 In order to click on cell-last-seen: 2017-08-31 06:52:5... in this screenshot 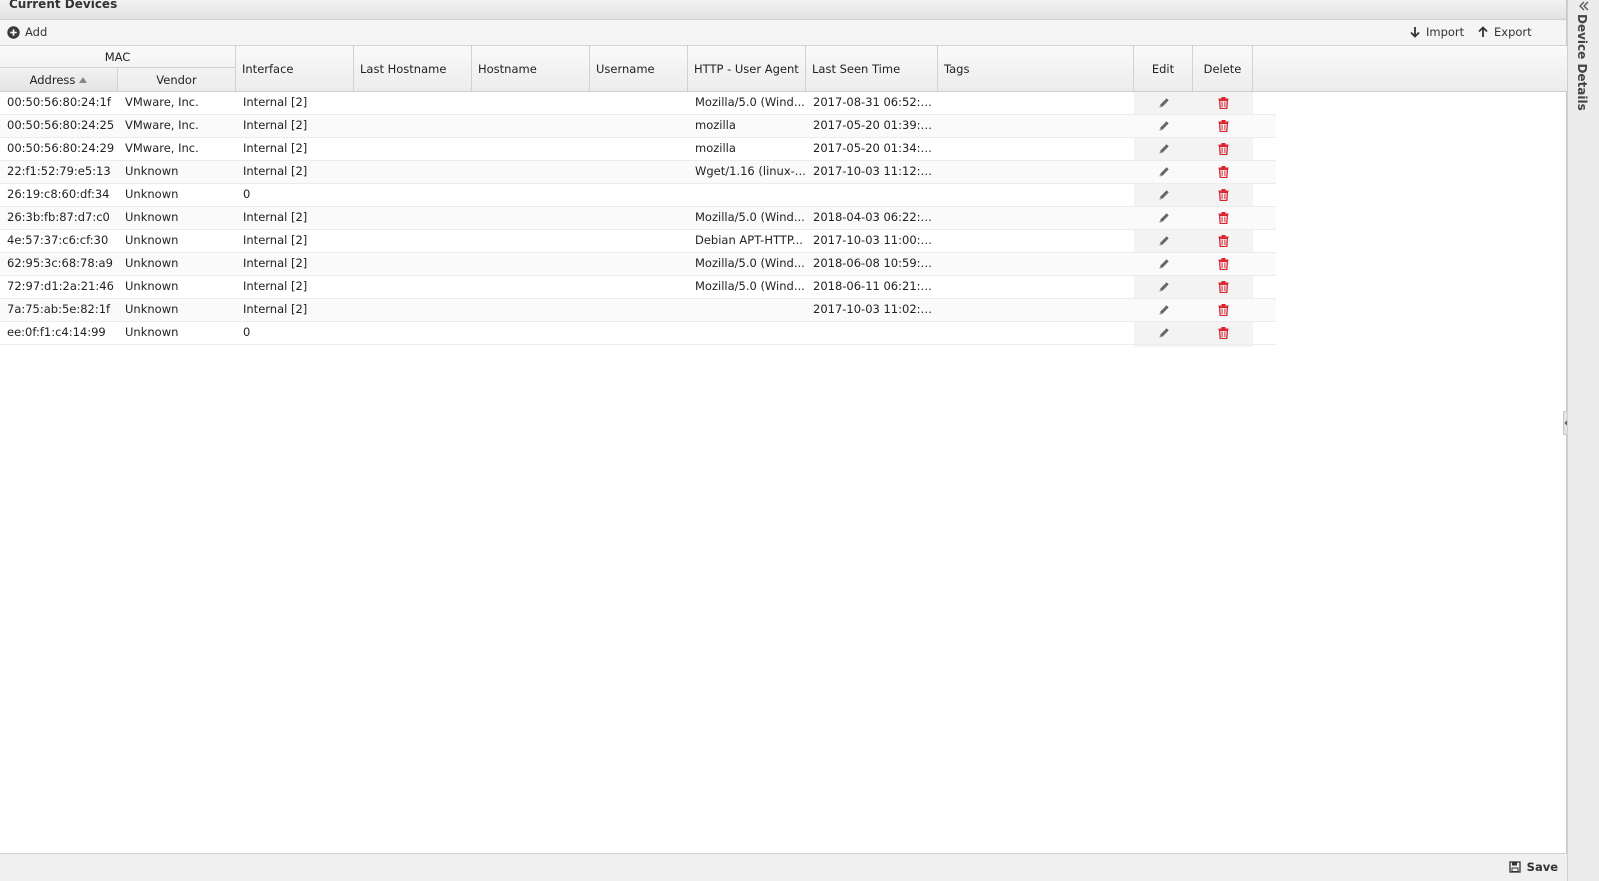, I will do `click(875, 102)`.